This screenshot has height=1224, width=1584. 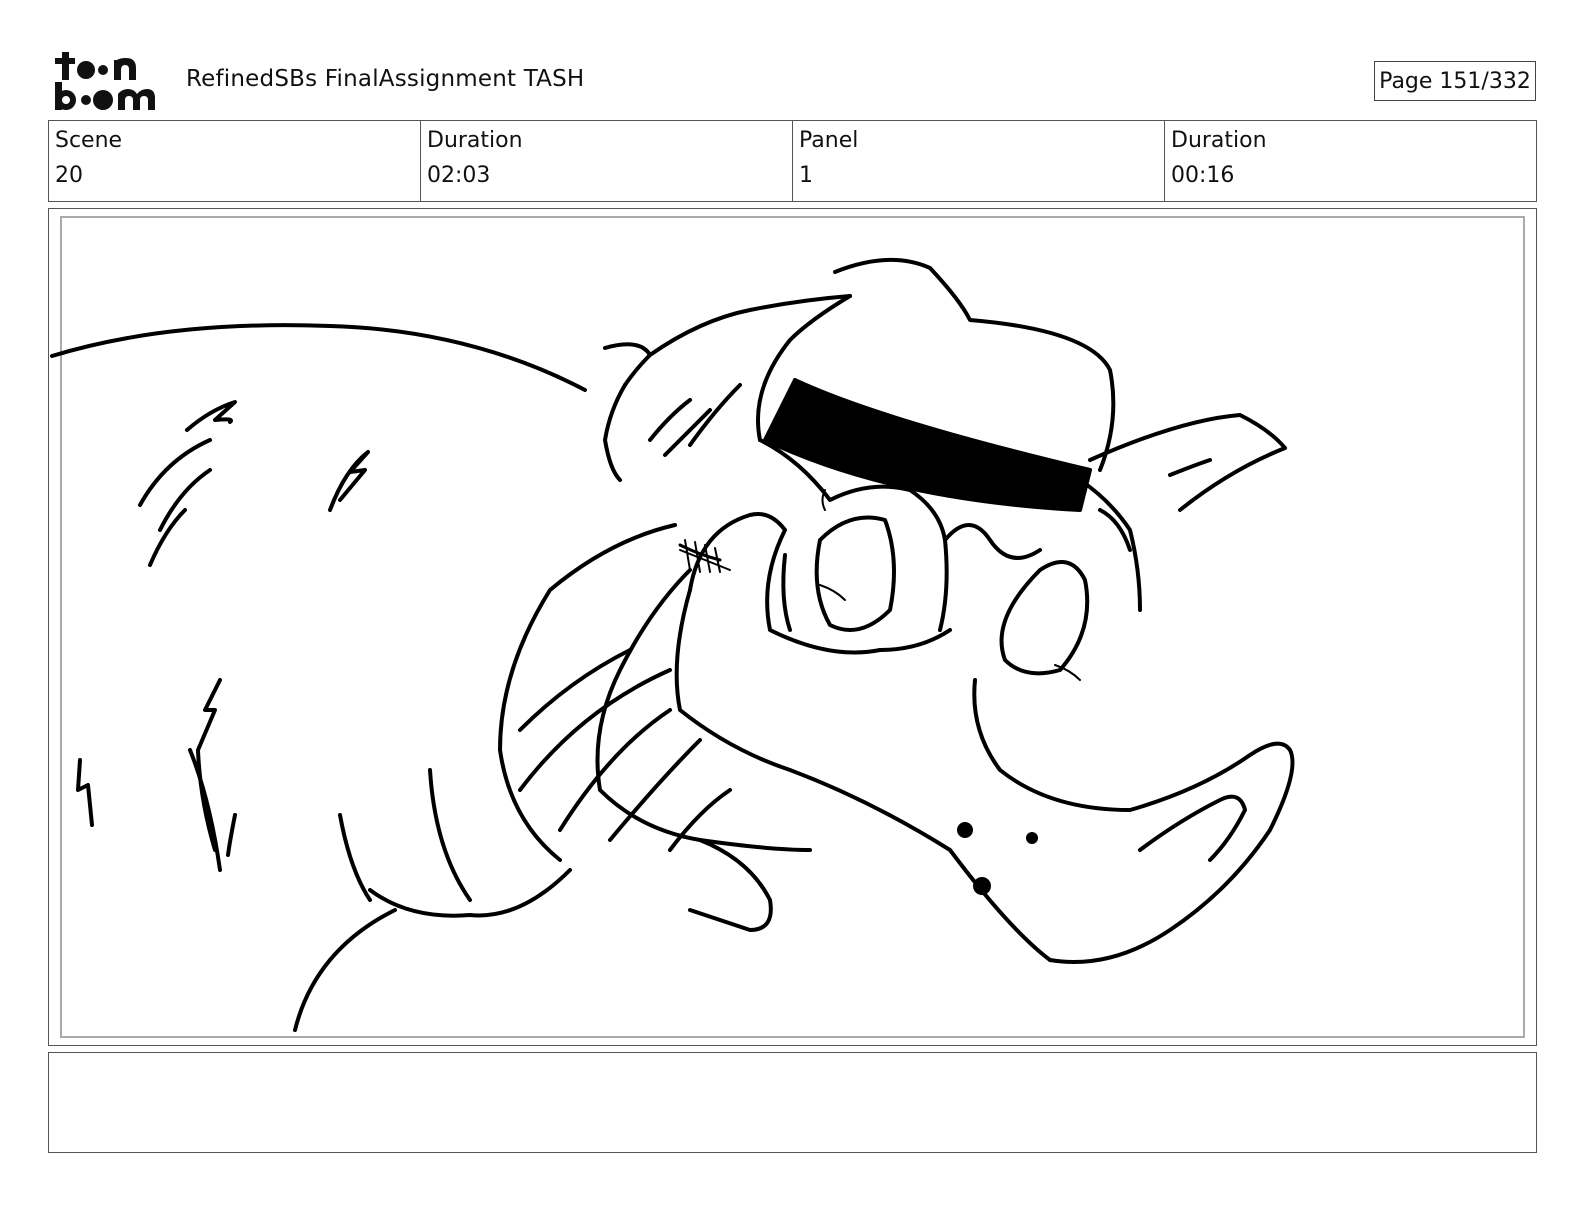 What do you see at coordinates (385, 79) in the screenshot?
I see `document-title: RefinedSBs FinalAssignment TASH` at bounding box center [385, 79].